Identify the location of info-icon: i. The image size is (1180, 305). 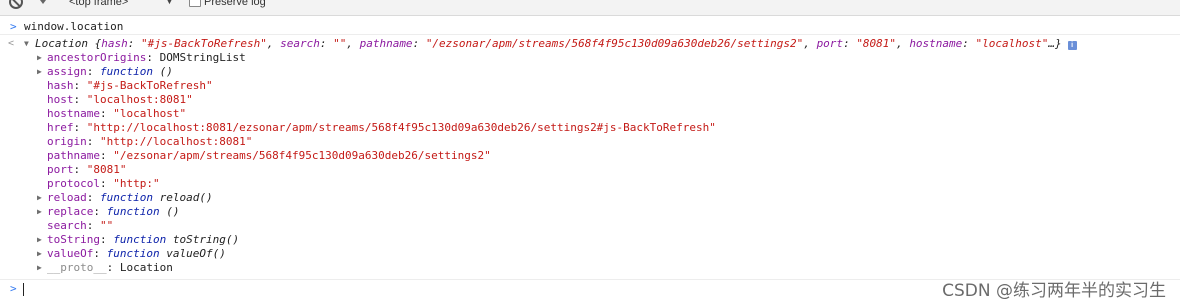
(1072, 45).